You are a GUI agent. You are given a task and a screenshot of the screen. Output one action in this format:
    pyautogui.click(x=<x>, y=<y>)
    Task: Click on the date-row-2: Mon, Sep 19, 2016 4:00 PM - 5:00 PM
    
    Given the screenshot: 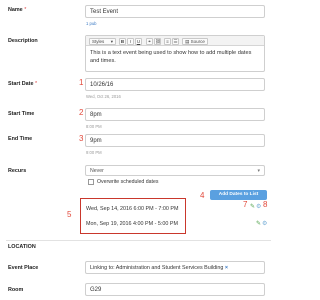 What is the action you would take?
    pyautogui.click(x=132, y=224)
    